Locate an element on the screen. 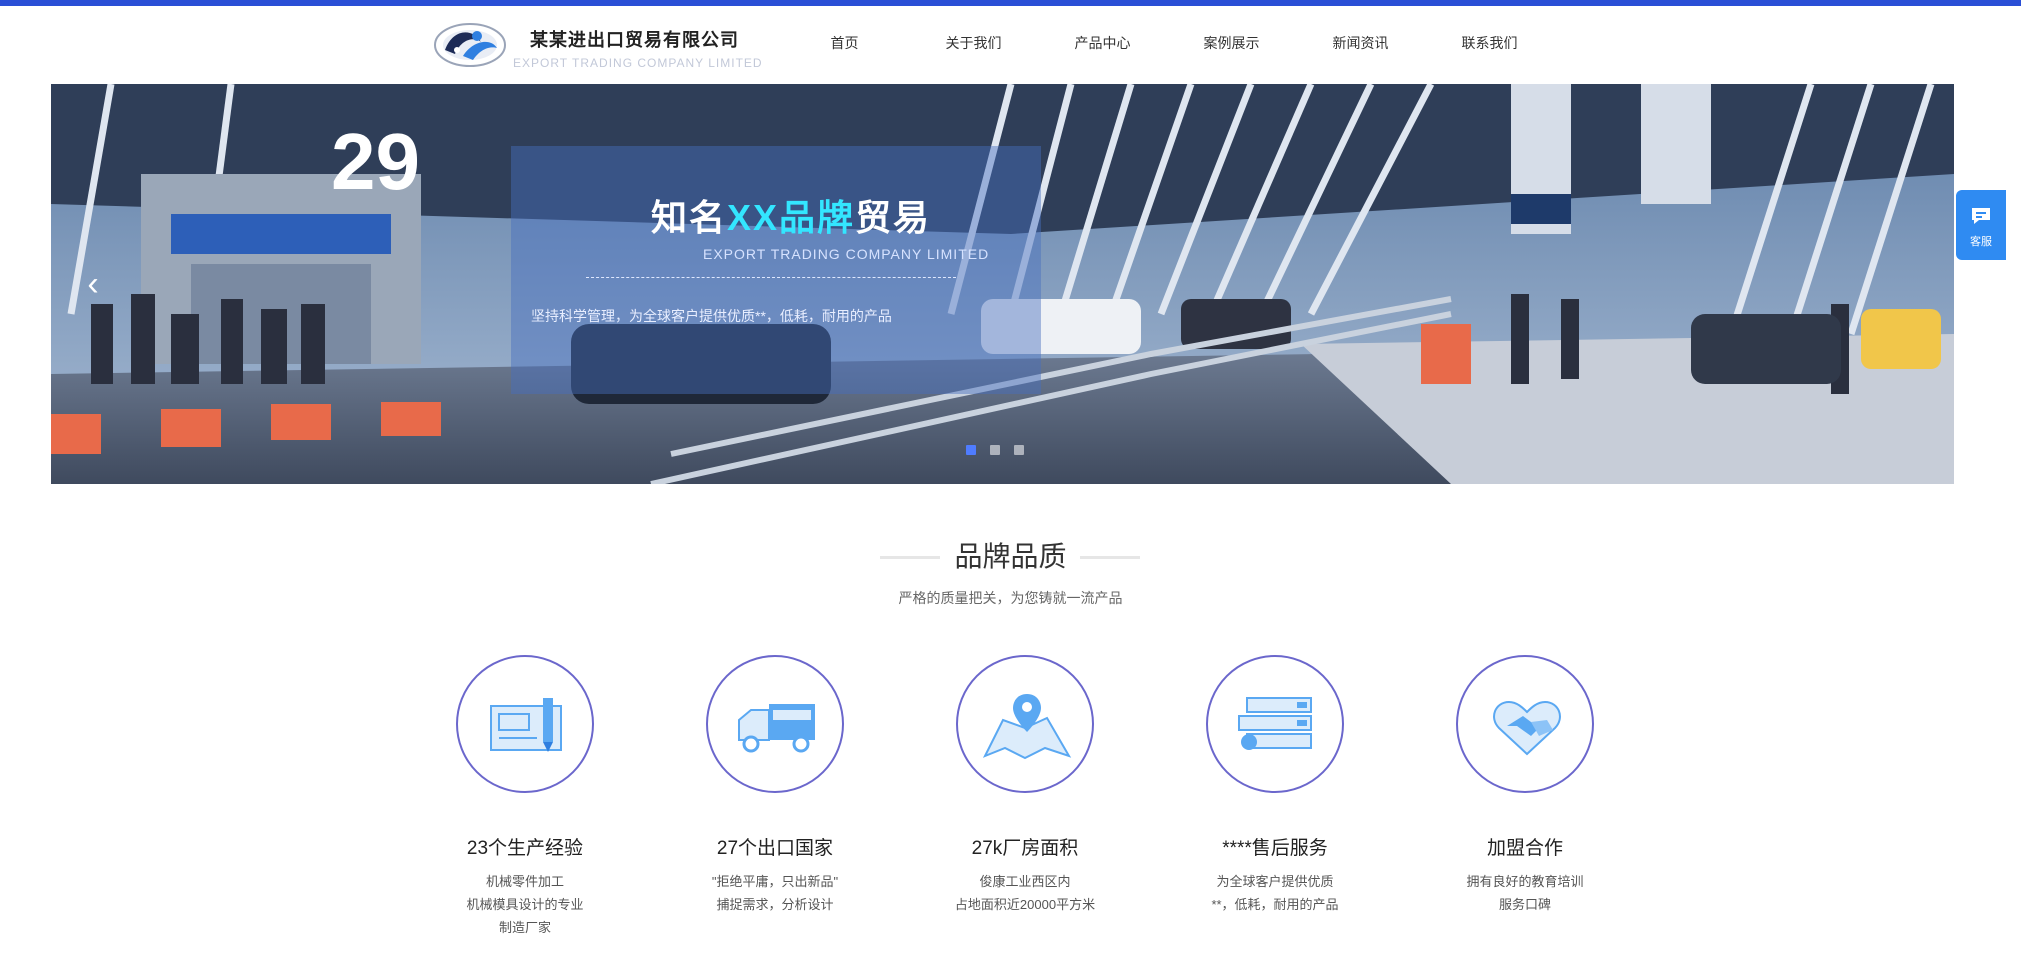 This screenshot has width=2021, height=974. feature-title: 加盟合作 is located at coordinates (1524, 848).